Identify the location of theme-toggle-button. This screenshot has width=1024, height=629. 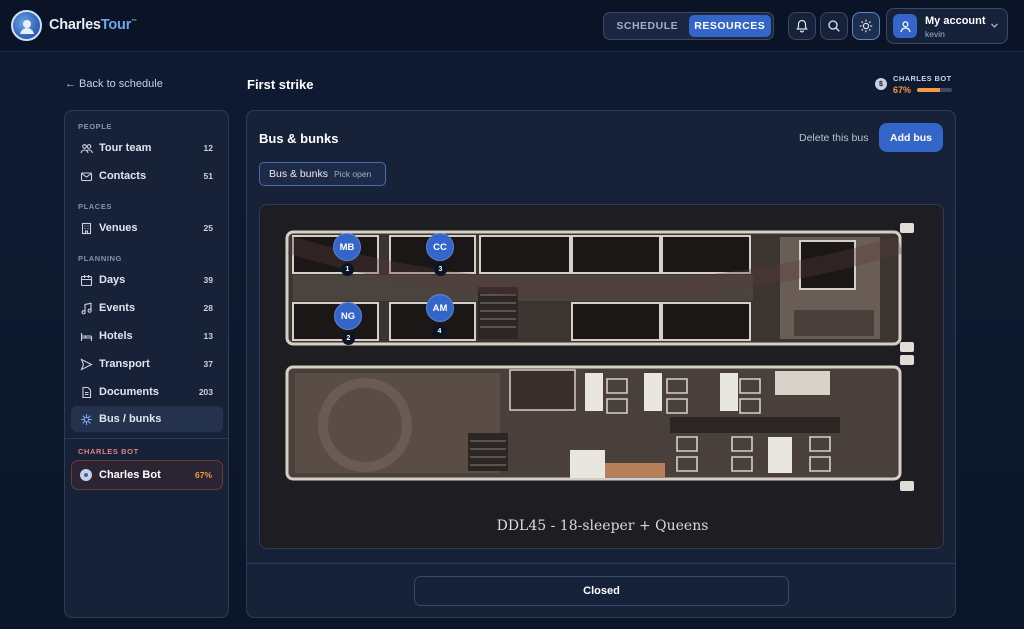
(866, 26).